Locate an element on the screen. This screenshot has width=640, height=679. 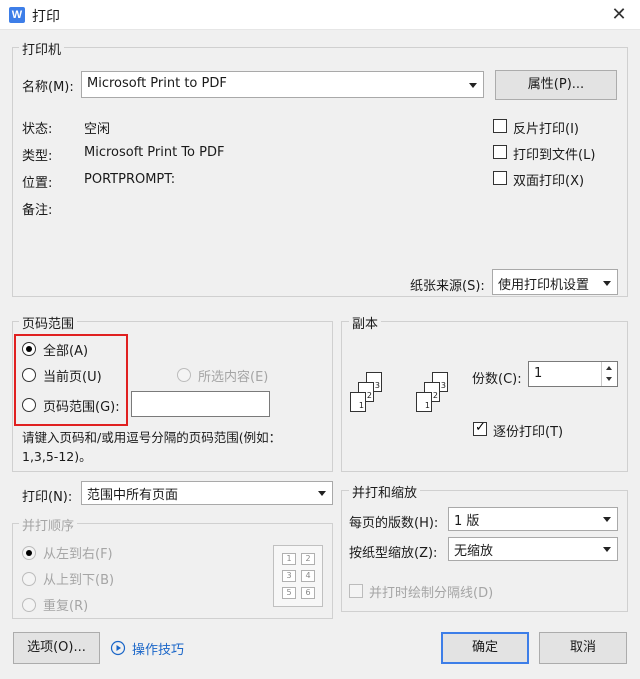
order-top-bottom-radio is located at coordinates (29, 579).